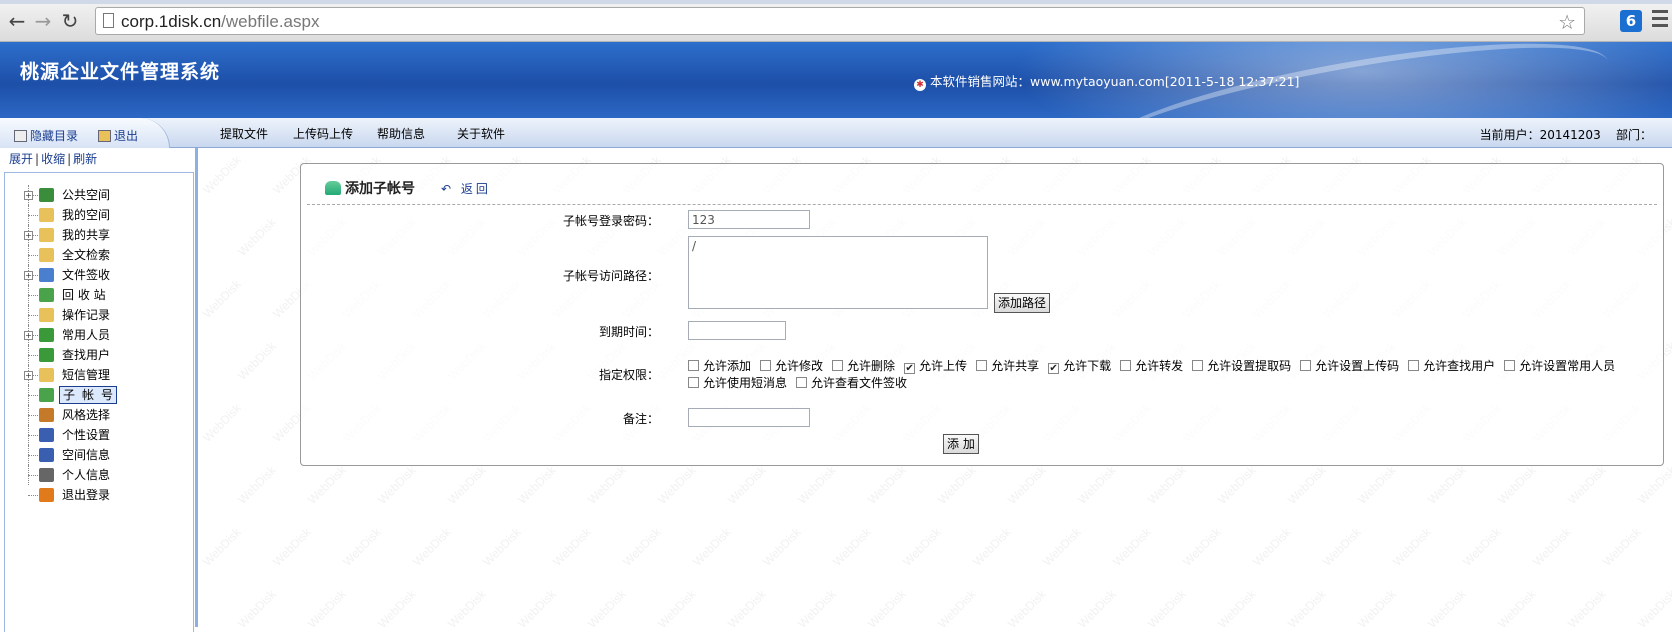 Image resolution: width=1672 pixels, height=632 pixels. What do you see at coordinates (46, 195) in the screenshot?
I see `house-icon` at bounding box center [46, 195].